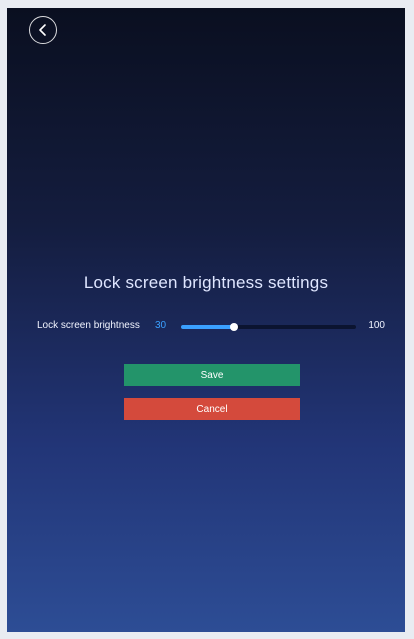 The image size is (414, 639). I want to click on brightness-label: Lock screen brightness, so click(88, 325).